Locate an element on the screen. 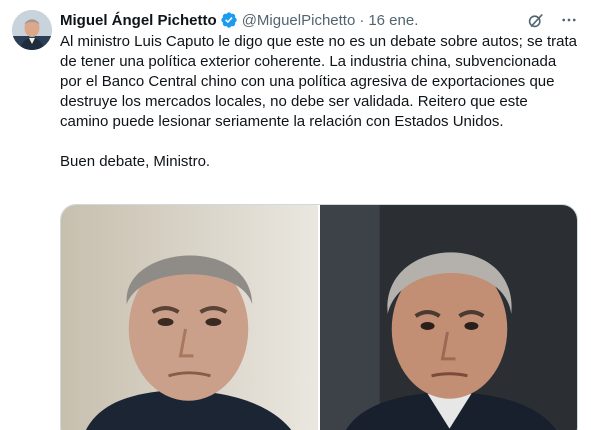  grok-icon is located at coordinates (535, 20).